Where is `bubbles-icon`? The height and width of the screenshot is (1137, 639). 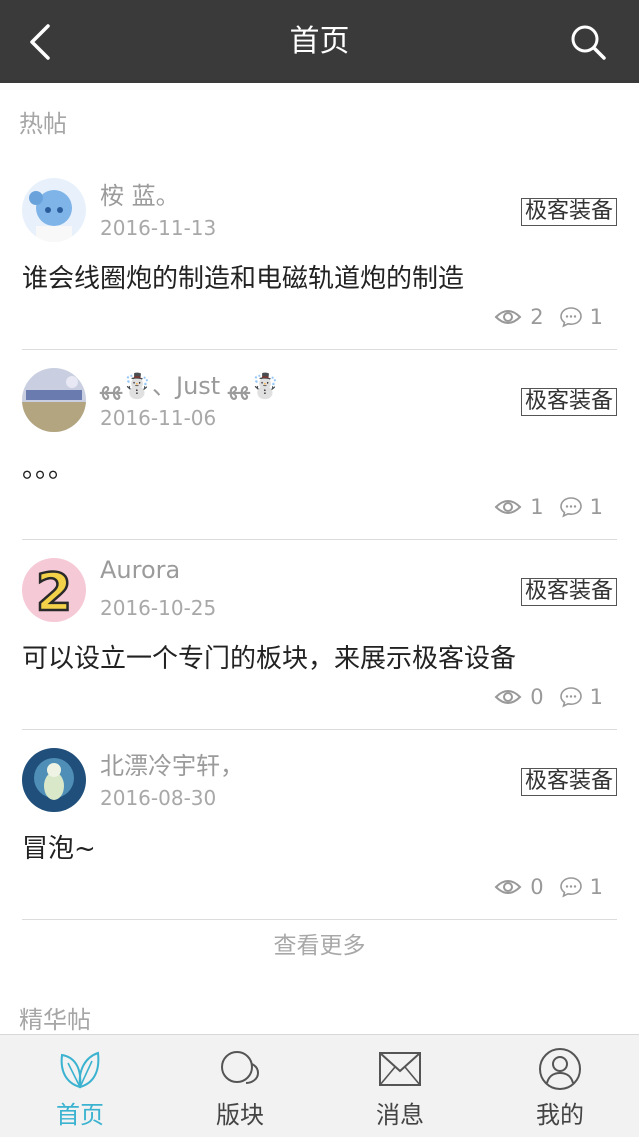
bubbles-icon is located at coordinates (240, 1067).